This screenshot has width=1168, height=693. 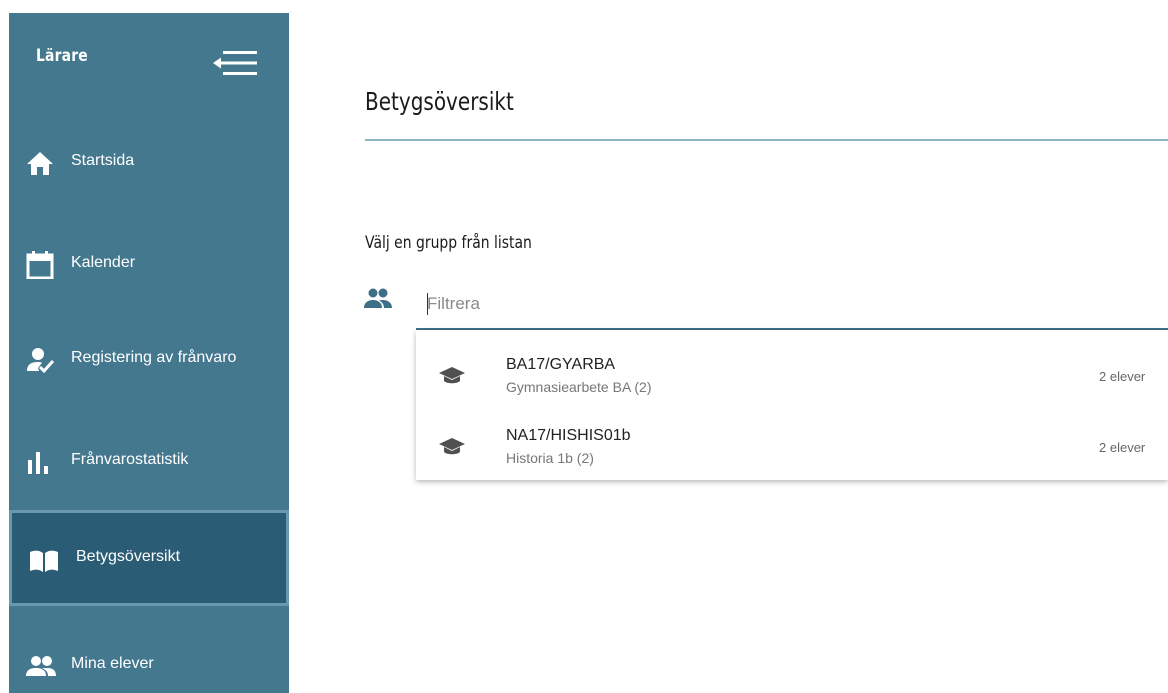 I want to click on window-frame-top, so click(x=584, y=6).